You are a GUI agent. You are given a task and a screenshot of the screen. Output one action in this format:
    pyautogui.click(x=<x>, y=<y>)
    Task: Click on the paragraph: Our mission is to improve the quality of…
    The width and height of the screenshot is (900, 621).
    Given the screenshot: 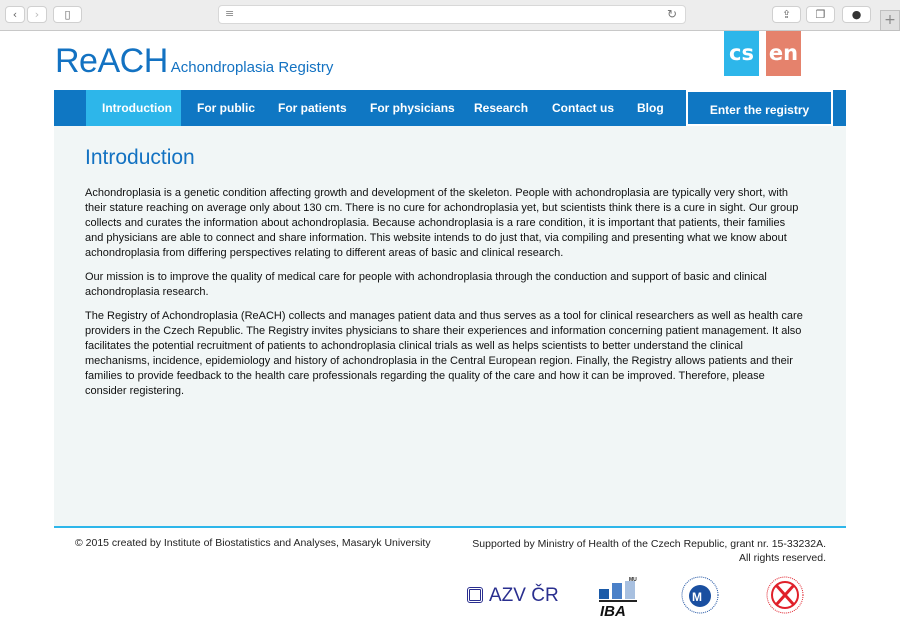 What is the action you would take?
    pyautogui.click(x=426, y=284)
    